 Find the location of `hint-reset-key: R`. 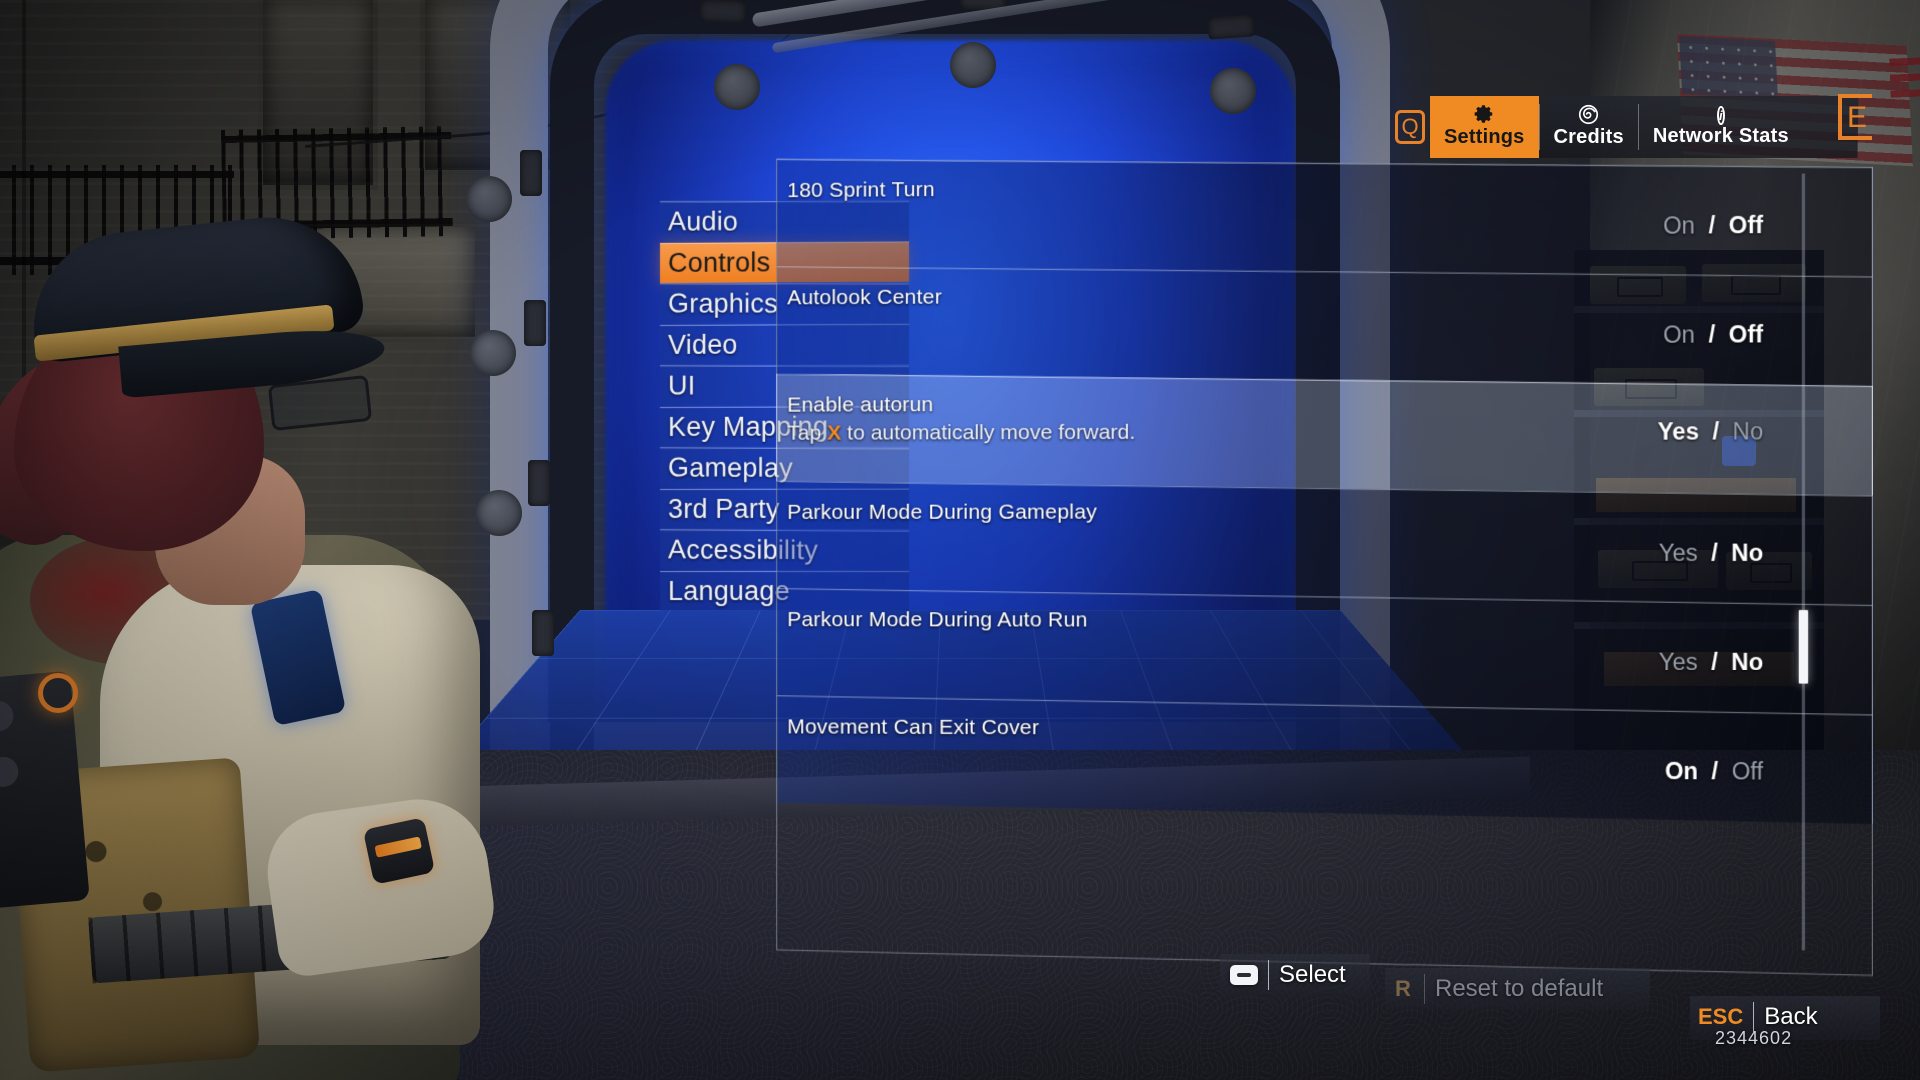

hint-reset-key: R is located at coordinates (1403, 988).